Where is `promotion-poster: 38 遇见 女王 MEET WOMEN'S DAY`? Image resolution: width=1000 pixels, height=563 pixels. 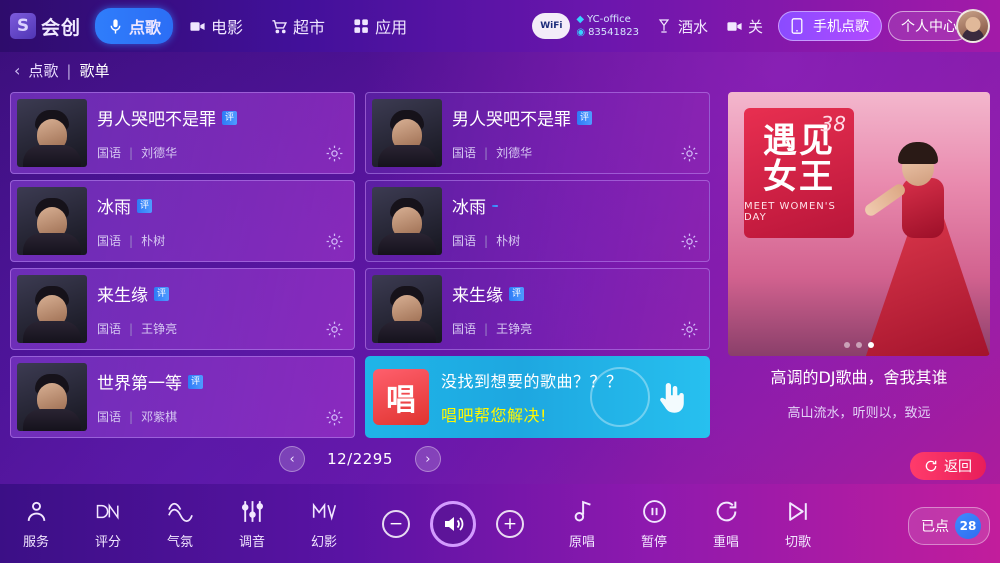 promotion-poster: 38 遇见 女王 MEET WOMEN'S DAY is located at coordinates (859, 224).